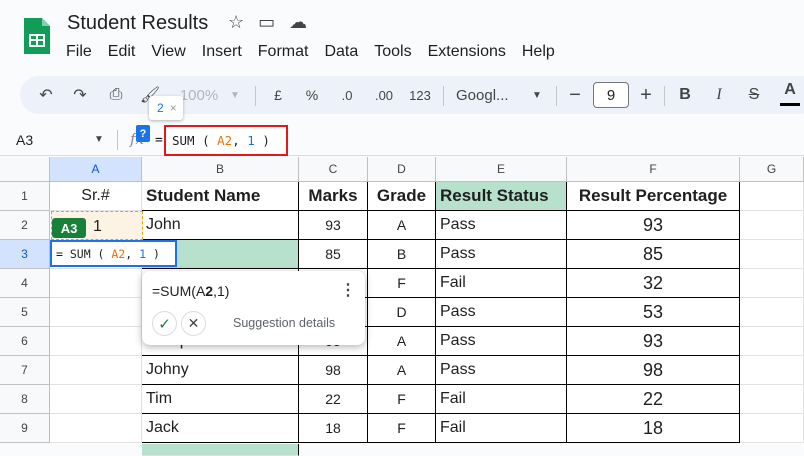 The image size is (804, 456). What do you see at coordinates (266, 22) in the screenshot?
I see `move-folder-icon: ▭` at bounding box center [266, 22].